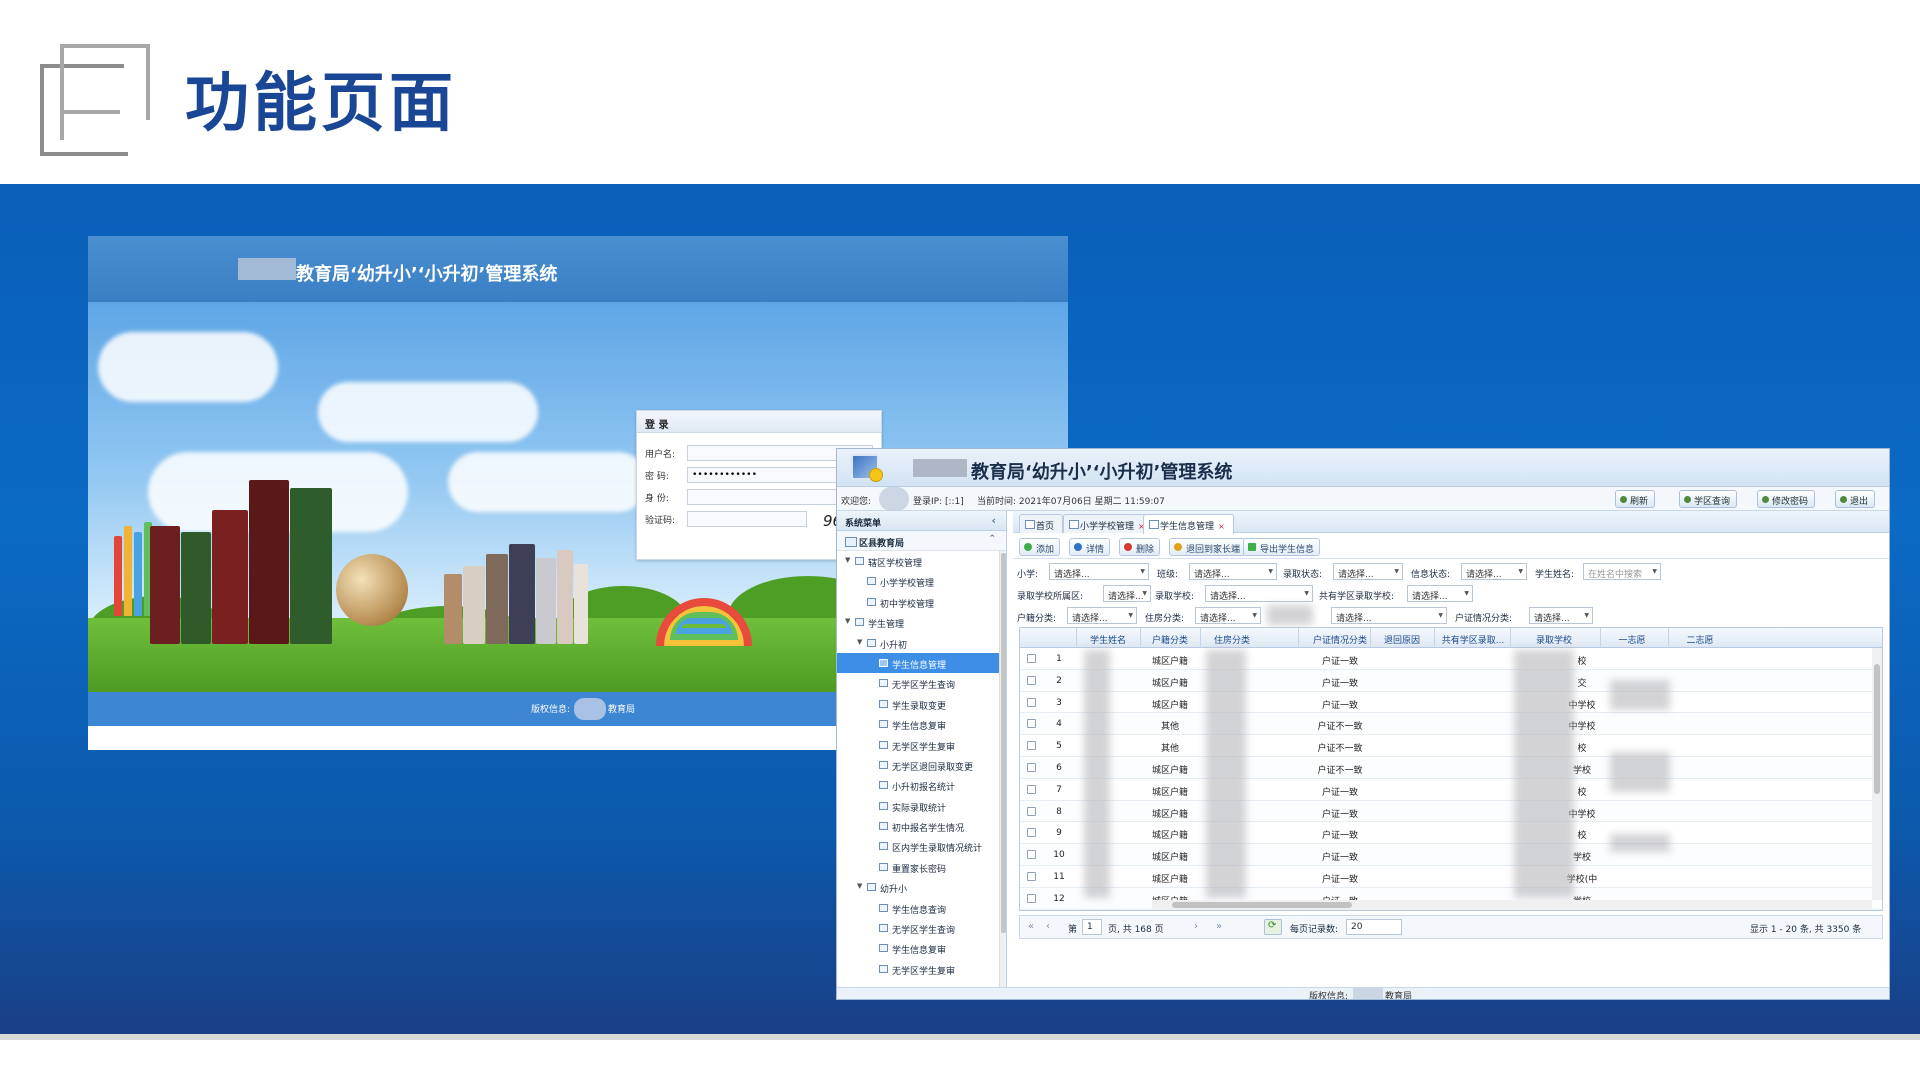  I want to click on last-page-icon: », so click(1219, 926).